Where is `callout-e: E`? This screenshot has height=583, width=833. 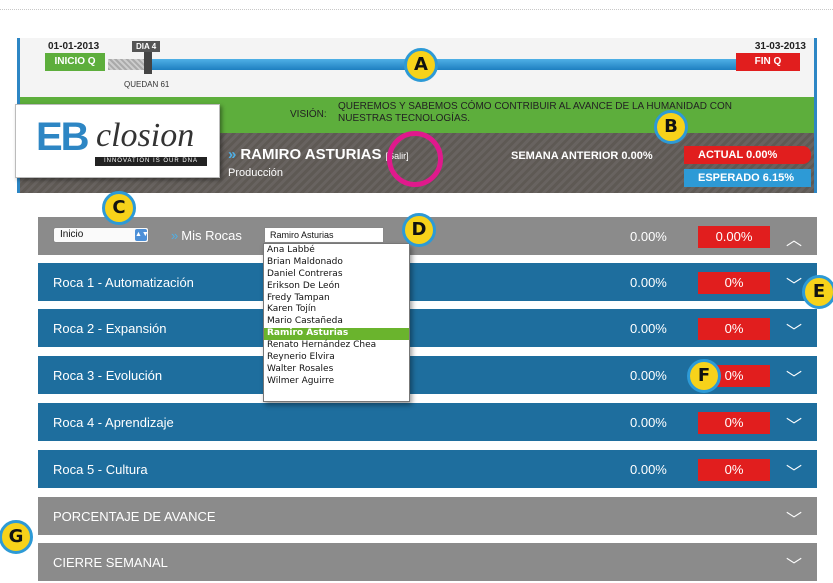 callout-e: E is located at coordinates (817, 292).